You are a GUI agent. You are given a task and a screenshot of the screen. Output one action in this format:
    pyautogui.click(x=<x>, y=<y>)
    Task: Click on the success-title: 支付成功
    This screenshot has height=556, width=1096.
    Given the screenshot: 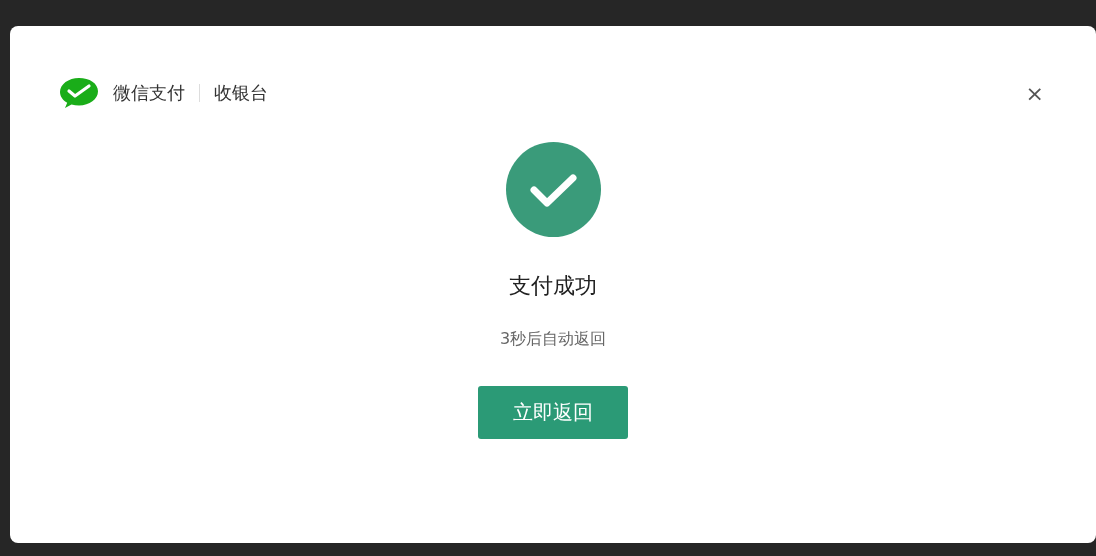 What is the action you would take?
    pyautogui.click(x=553, y=286)
    